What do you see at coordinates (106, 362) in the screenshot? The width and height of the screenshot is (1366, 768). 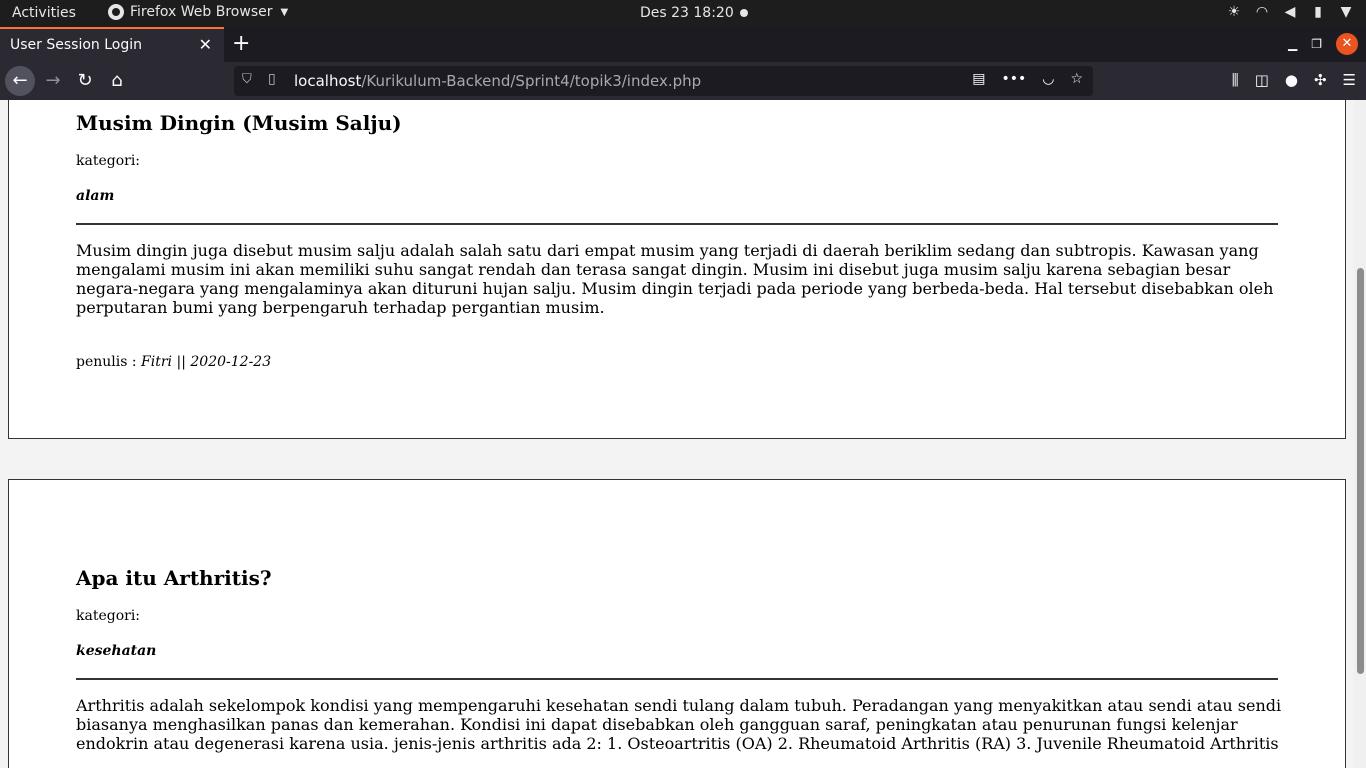 I see `author-label: penulis :` at bounding box center [106, 362].